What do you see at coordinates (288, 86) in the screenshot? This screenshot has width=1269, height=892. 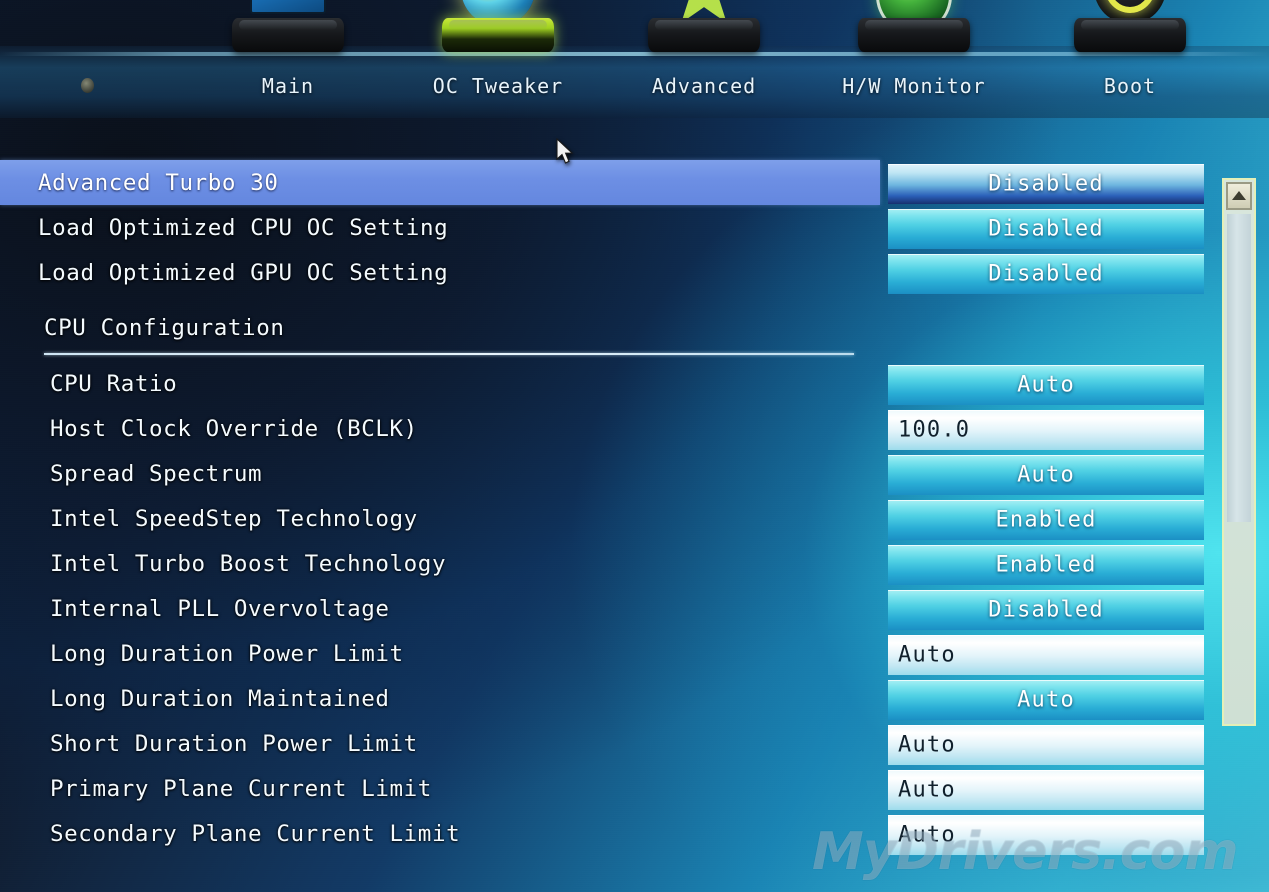 I see `nav-tab-label-main: Main` at bounding box center [288, 86].